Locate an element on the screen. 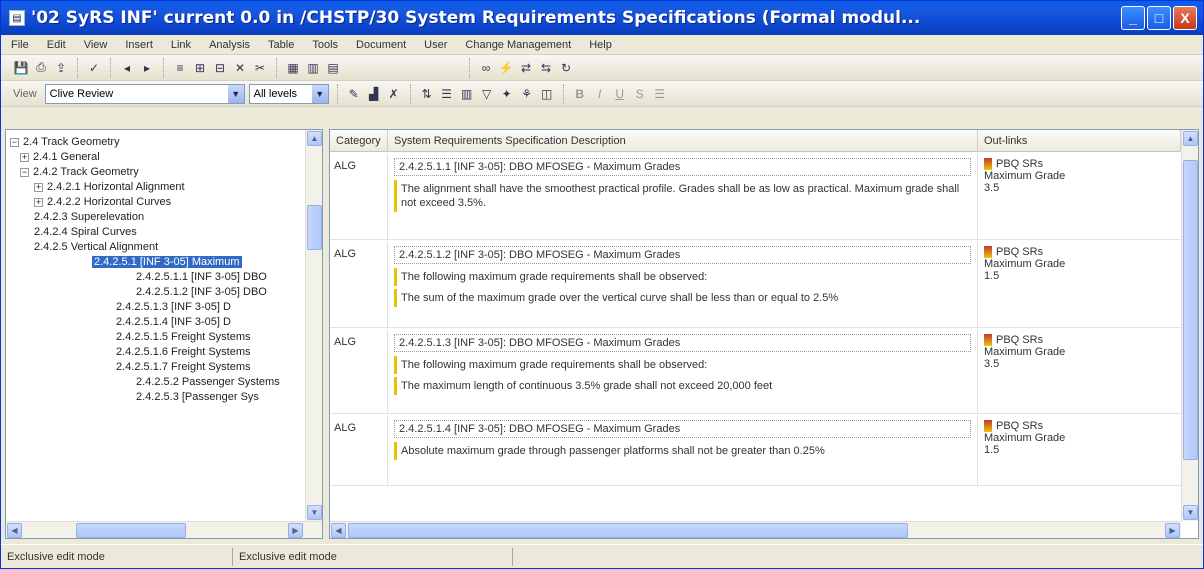  menu-table: Table is located at coordinates (281, 45).